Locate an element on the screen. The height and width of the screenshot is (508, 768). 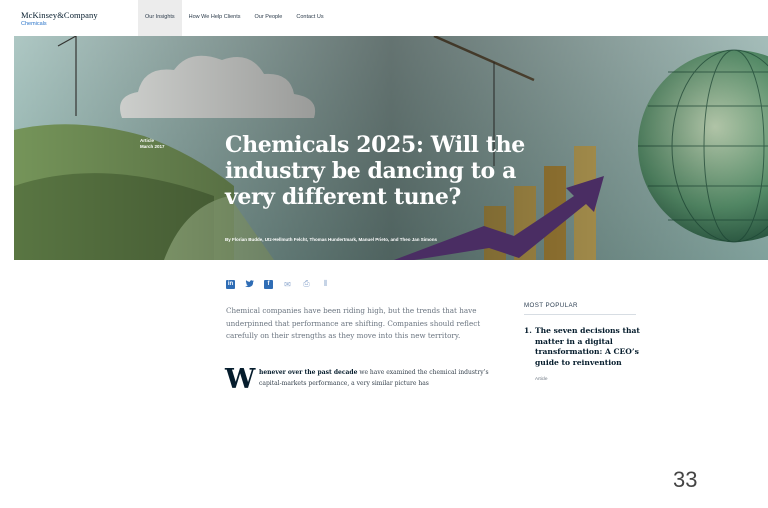
save-icon: ⫴ is located at coordinates (325, 284).